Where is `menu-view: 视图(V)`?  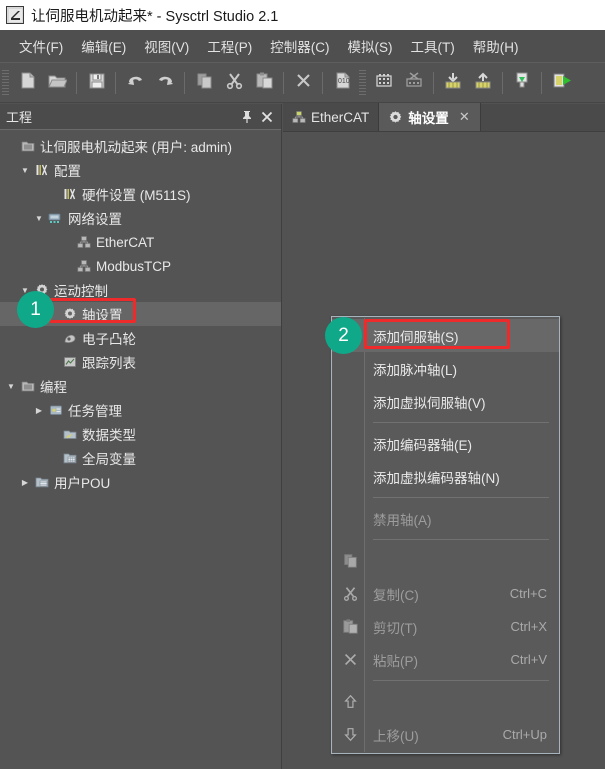
menu-view: 视图(V) is located at coordinates (166, 46).